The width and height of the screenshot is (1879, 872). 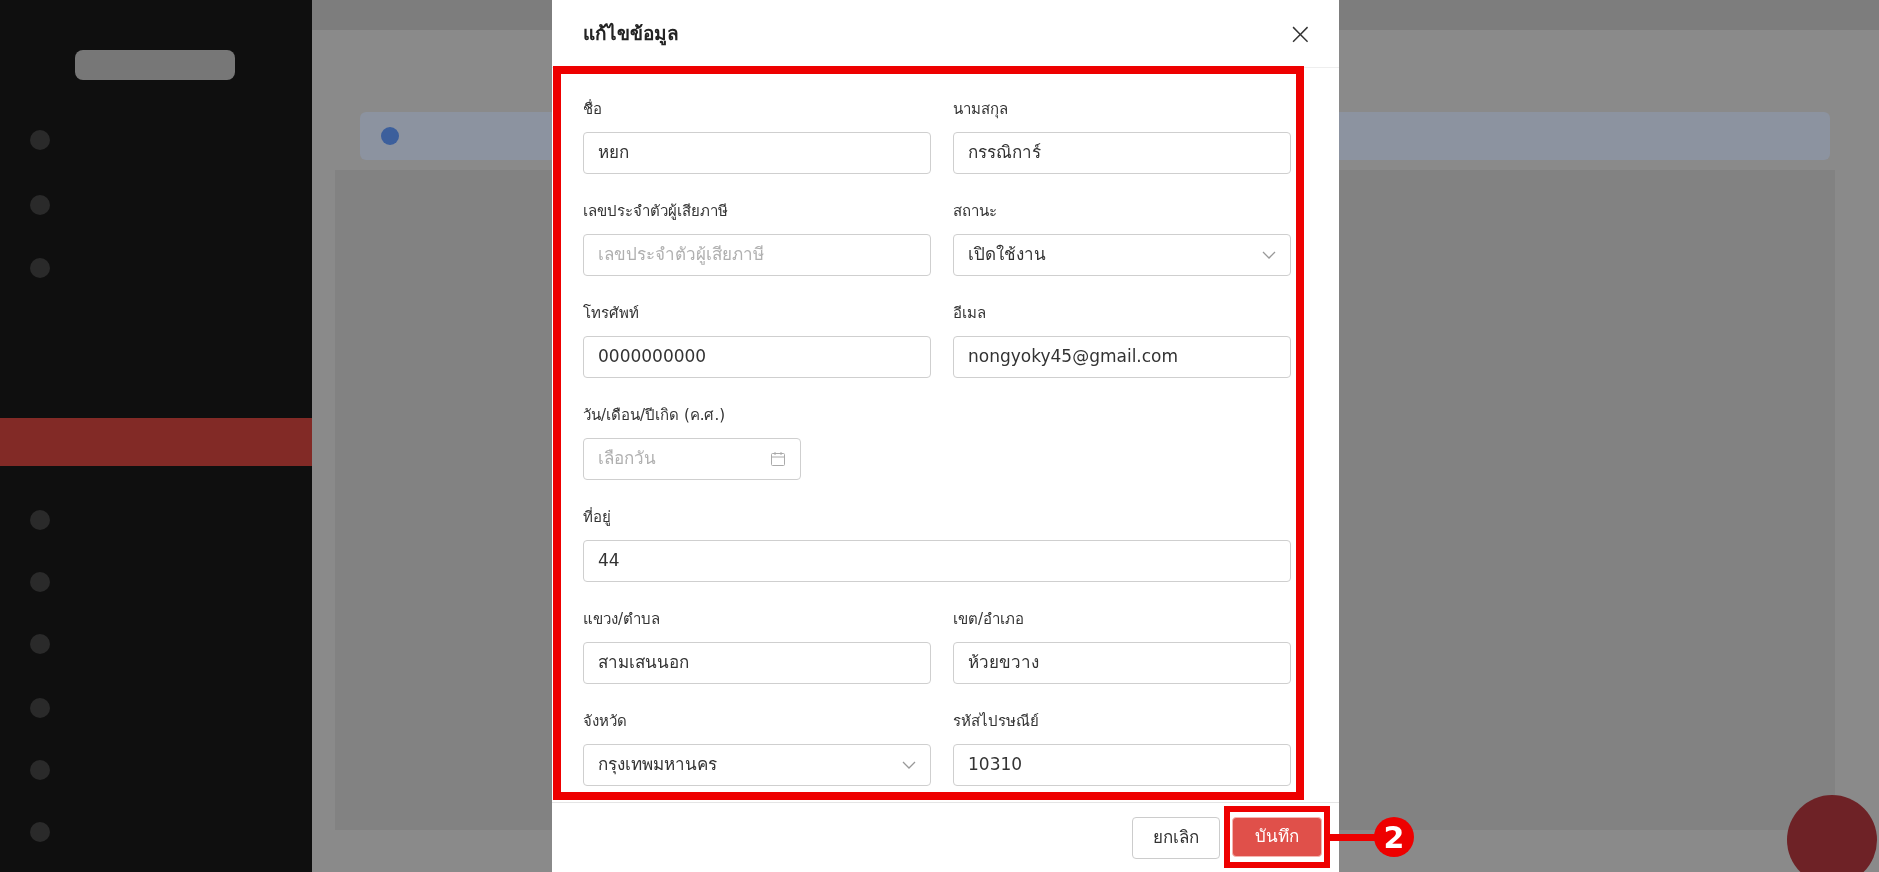 What do you see at coordinates (980, 109) in the screenshot?
I see `field-label: นามสกุล` at bounding box center [980, 109].